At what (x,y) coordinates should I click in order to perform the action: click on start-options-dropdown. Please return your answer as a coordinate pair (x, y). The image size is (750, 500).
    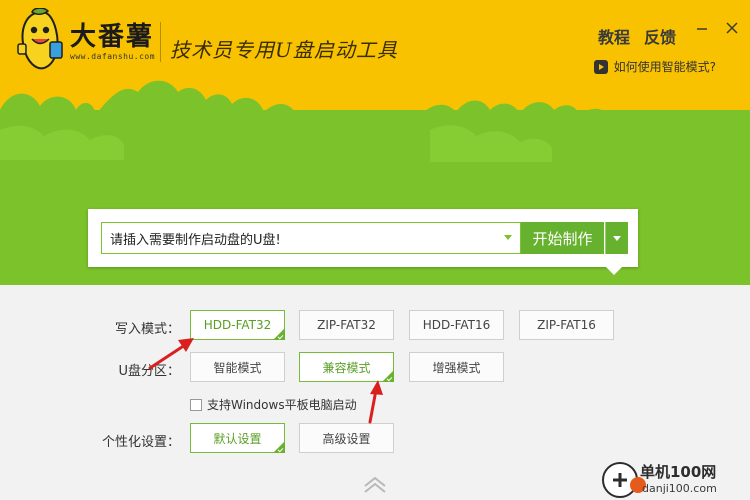
    Looking at the image, I should click on (616, 238).